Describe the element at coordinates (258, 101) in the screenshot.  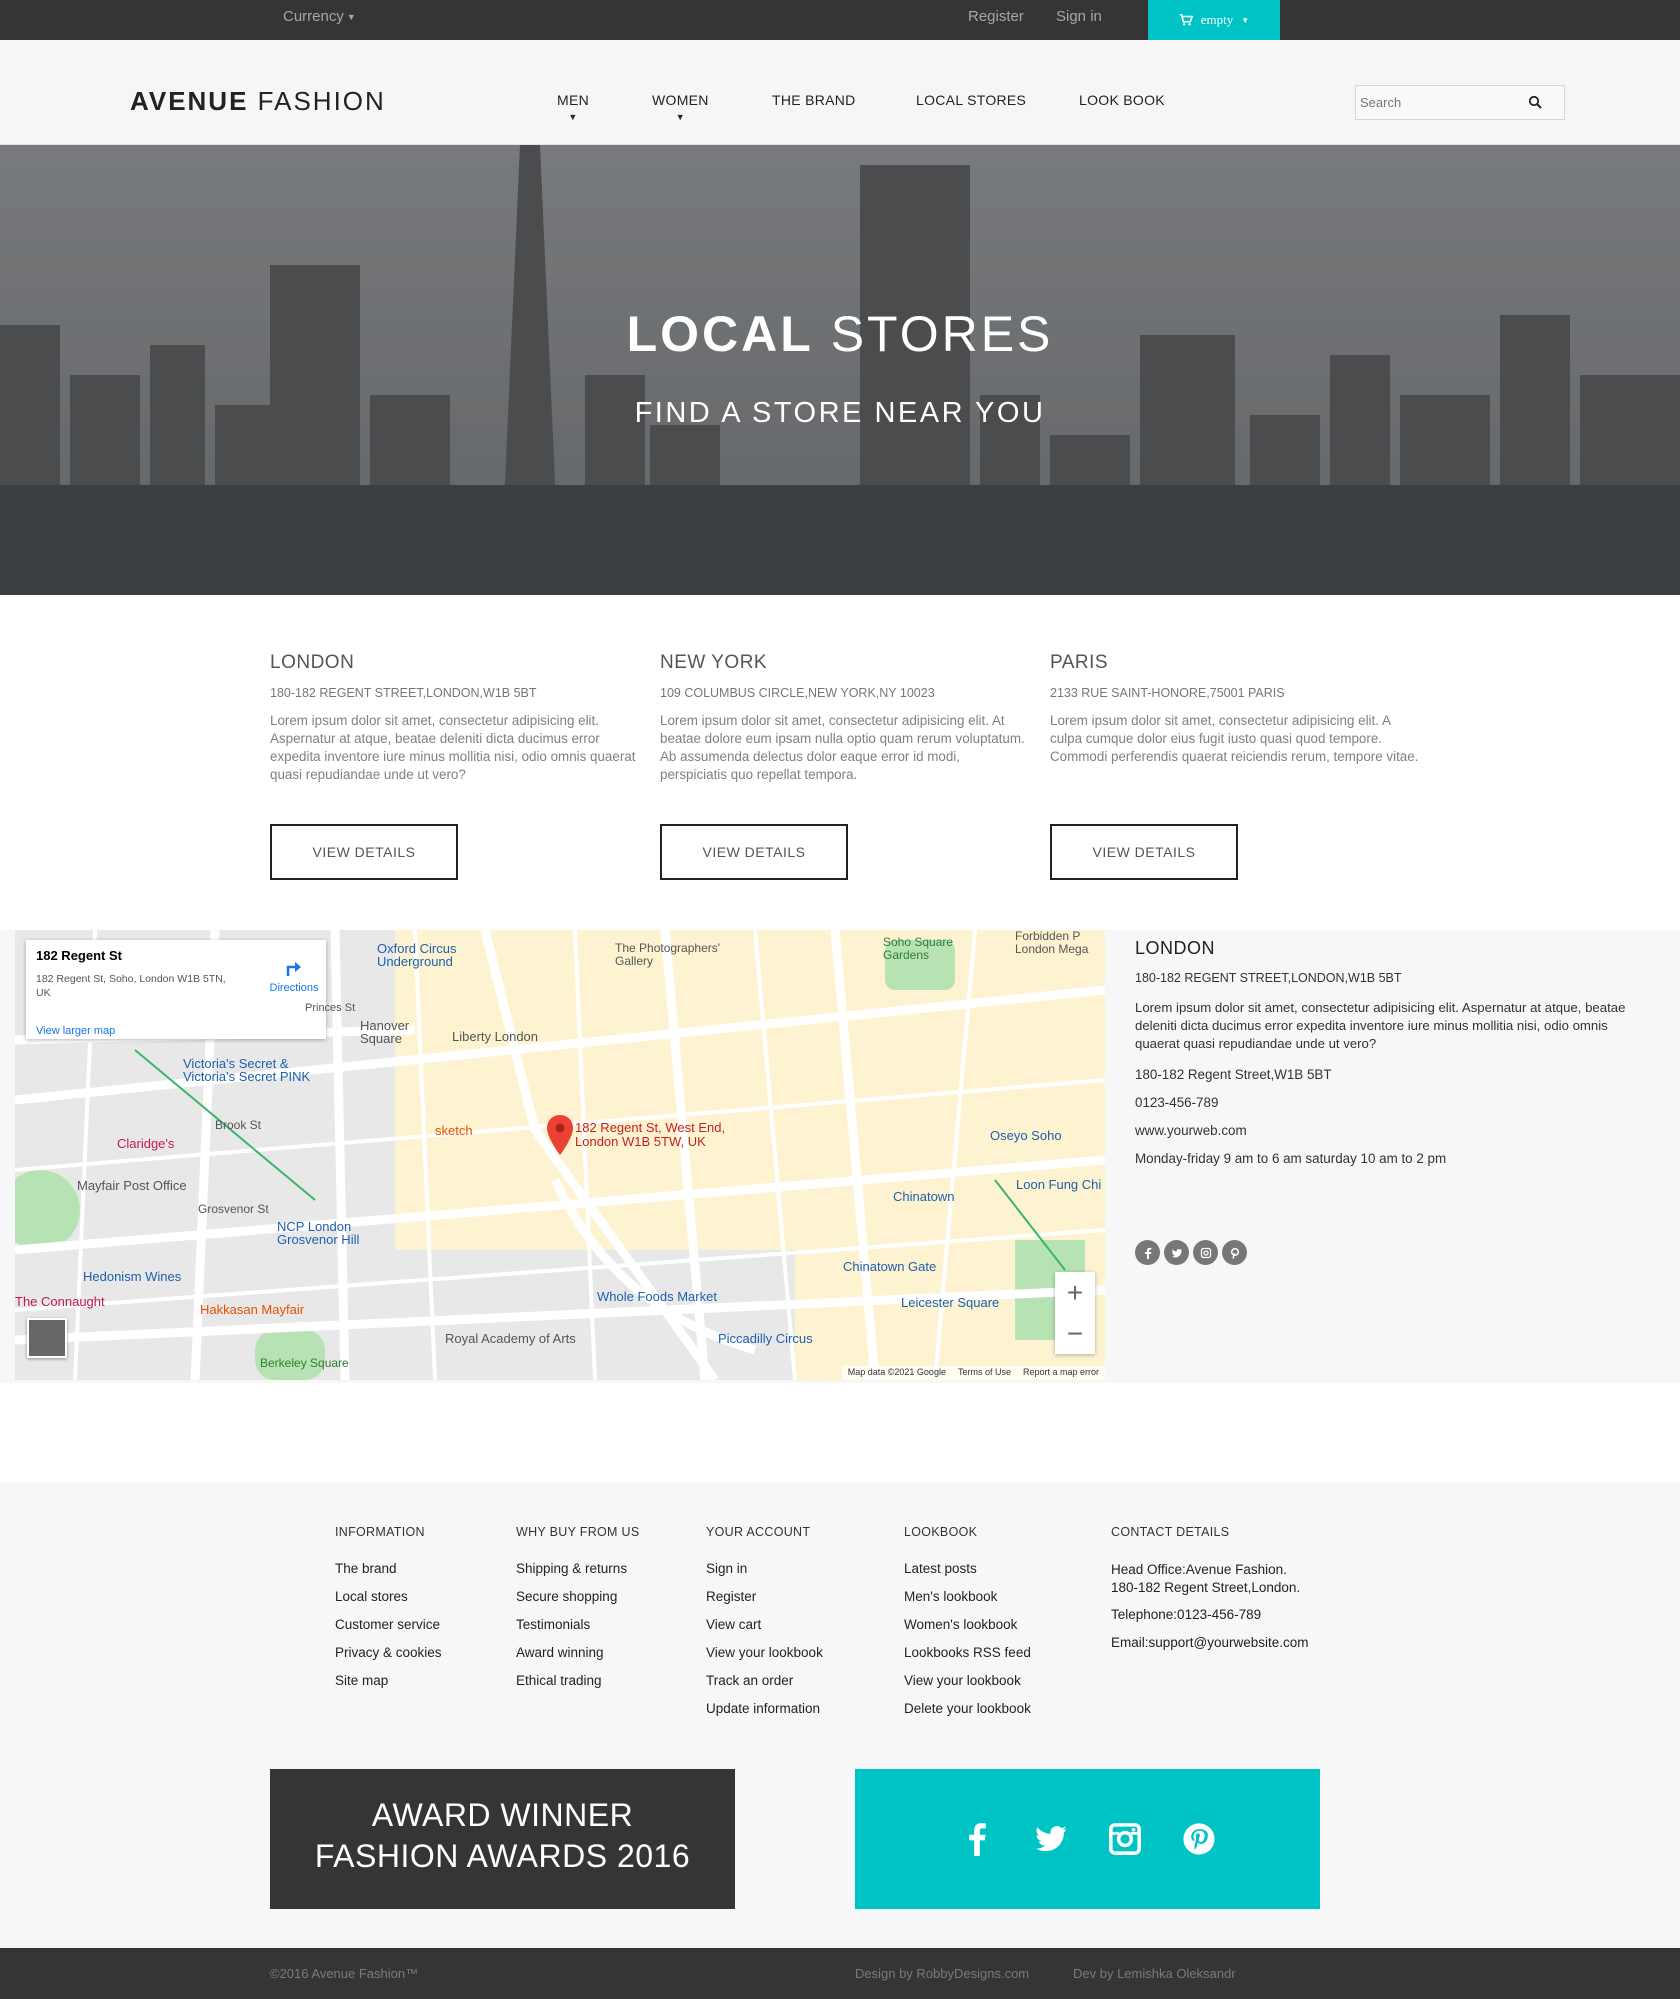
I see `site-logo: AVENUE FASHION` at that location.